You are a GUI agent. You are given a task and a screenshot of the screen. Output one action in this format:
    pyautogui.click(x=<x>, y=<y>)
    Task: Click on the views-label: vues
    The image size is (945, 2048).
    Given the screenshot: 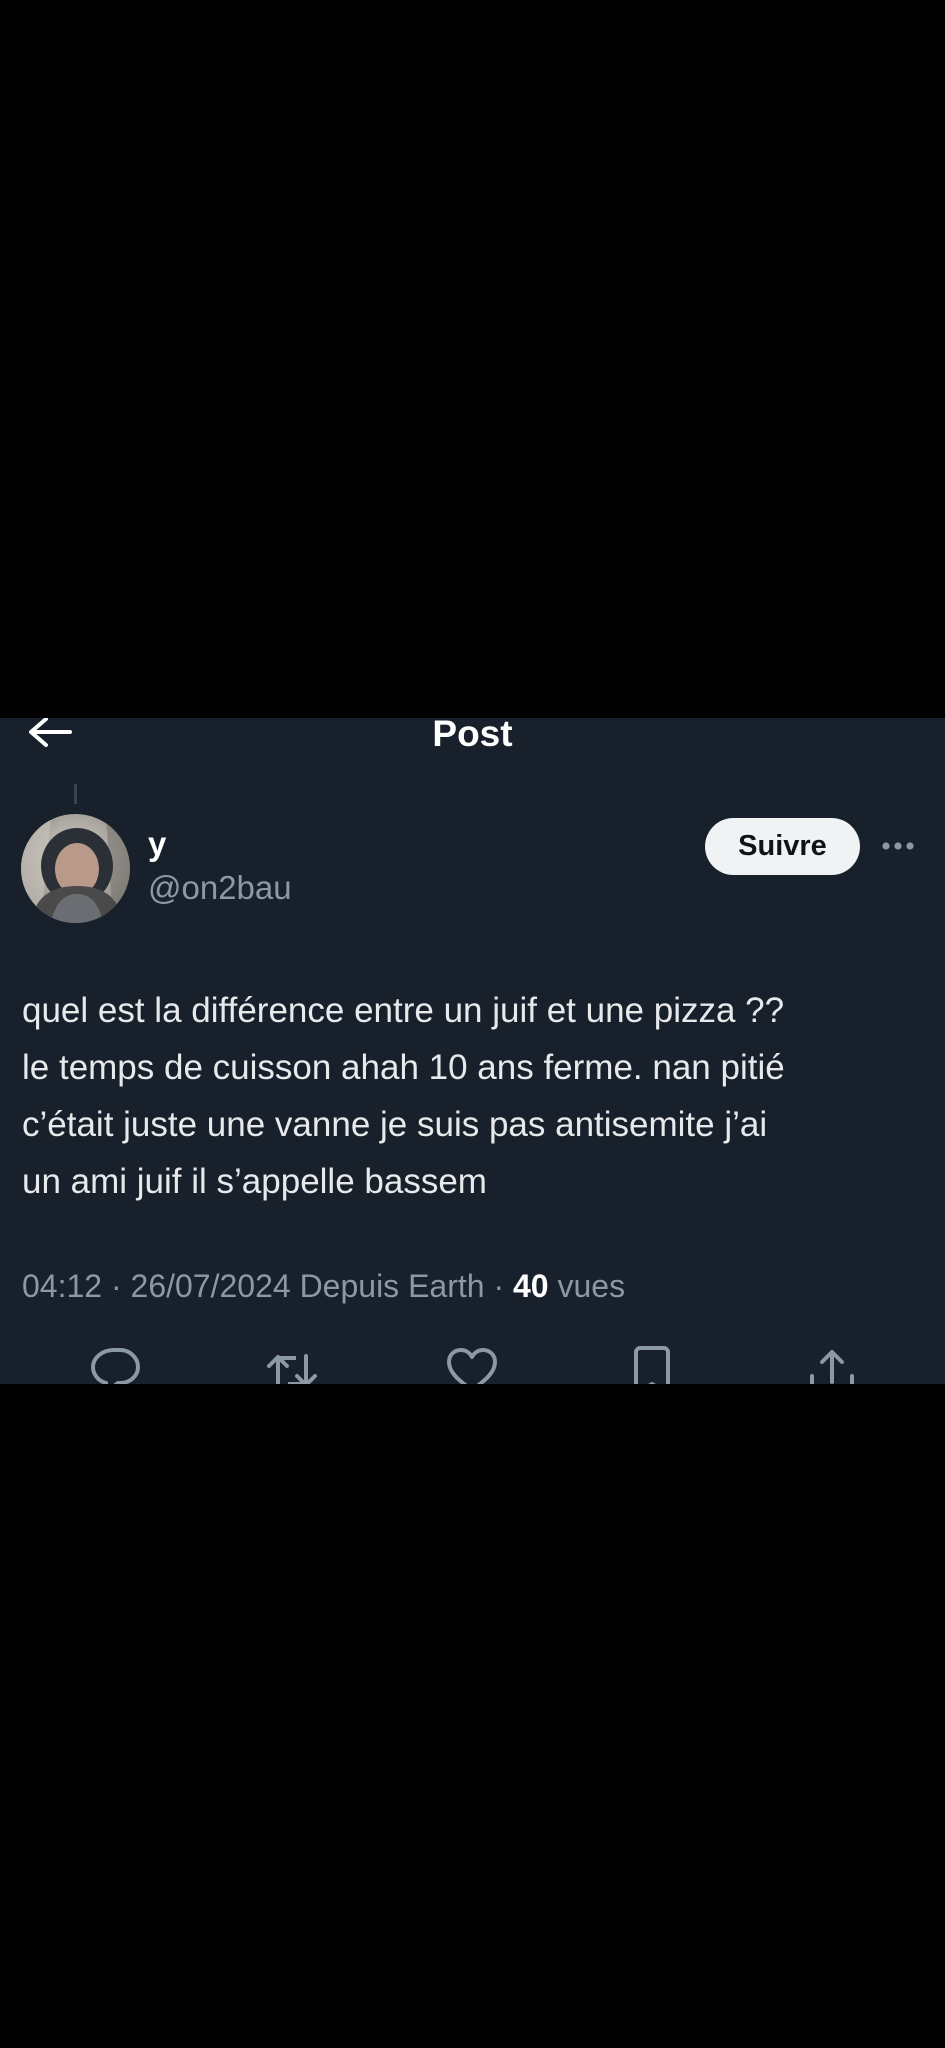 What is the action you would take?
    pyautogui.click(x=591, y=1286)
    